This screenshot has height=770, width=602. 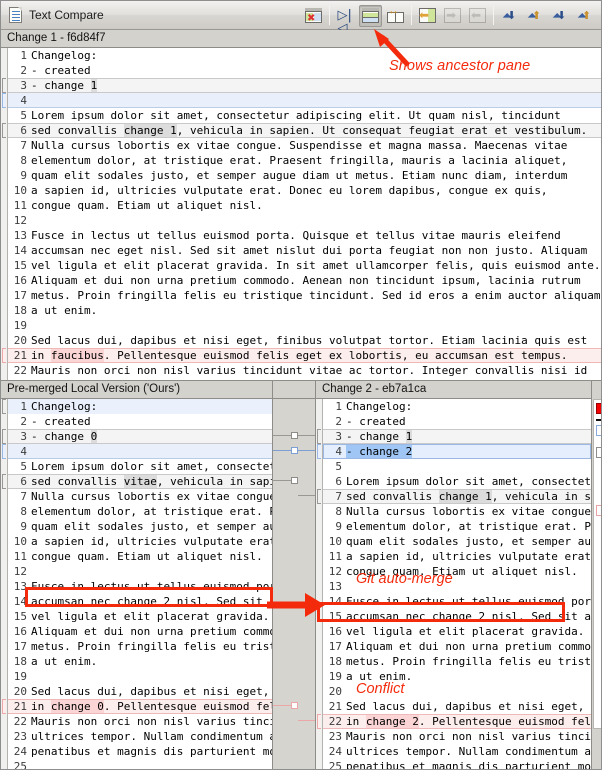 What do you see at coordinates (468, 496) in the screenshot?
I see `line-text: sed convallis change 1, vehicula in s` at bounding box center [468, 496].